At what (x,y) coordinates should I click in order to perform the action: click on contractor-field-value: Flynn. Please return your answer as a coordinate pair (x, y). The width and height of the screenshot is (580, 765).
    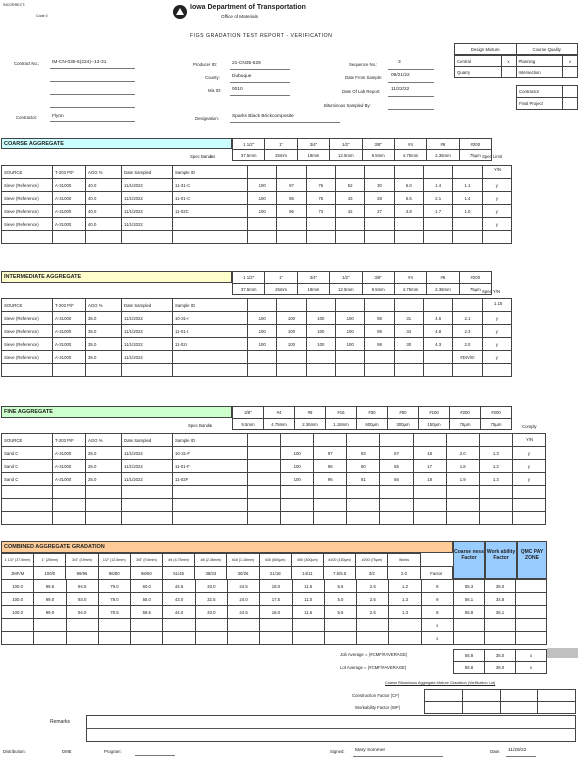
    Looking at the image, I should click on (58, 117).